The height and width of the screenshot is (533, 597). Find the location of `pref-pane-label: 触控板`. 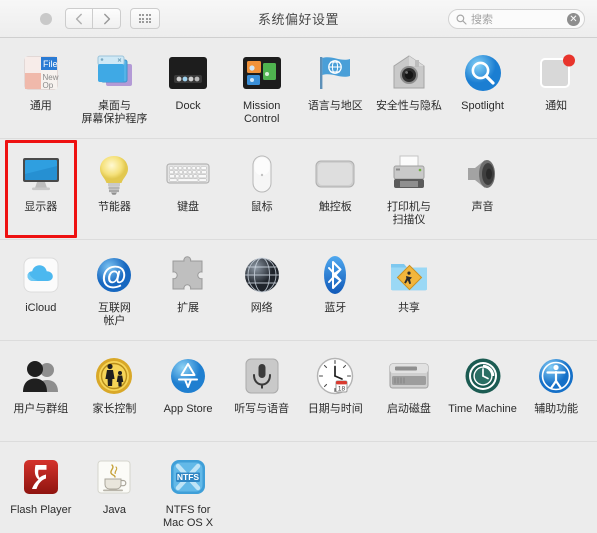

pref-pane-label: 触控板 is located at coordinates (335, 207).